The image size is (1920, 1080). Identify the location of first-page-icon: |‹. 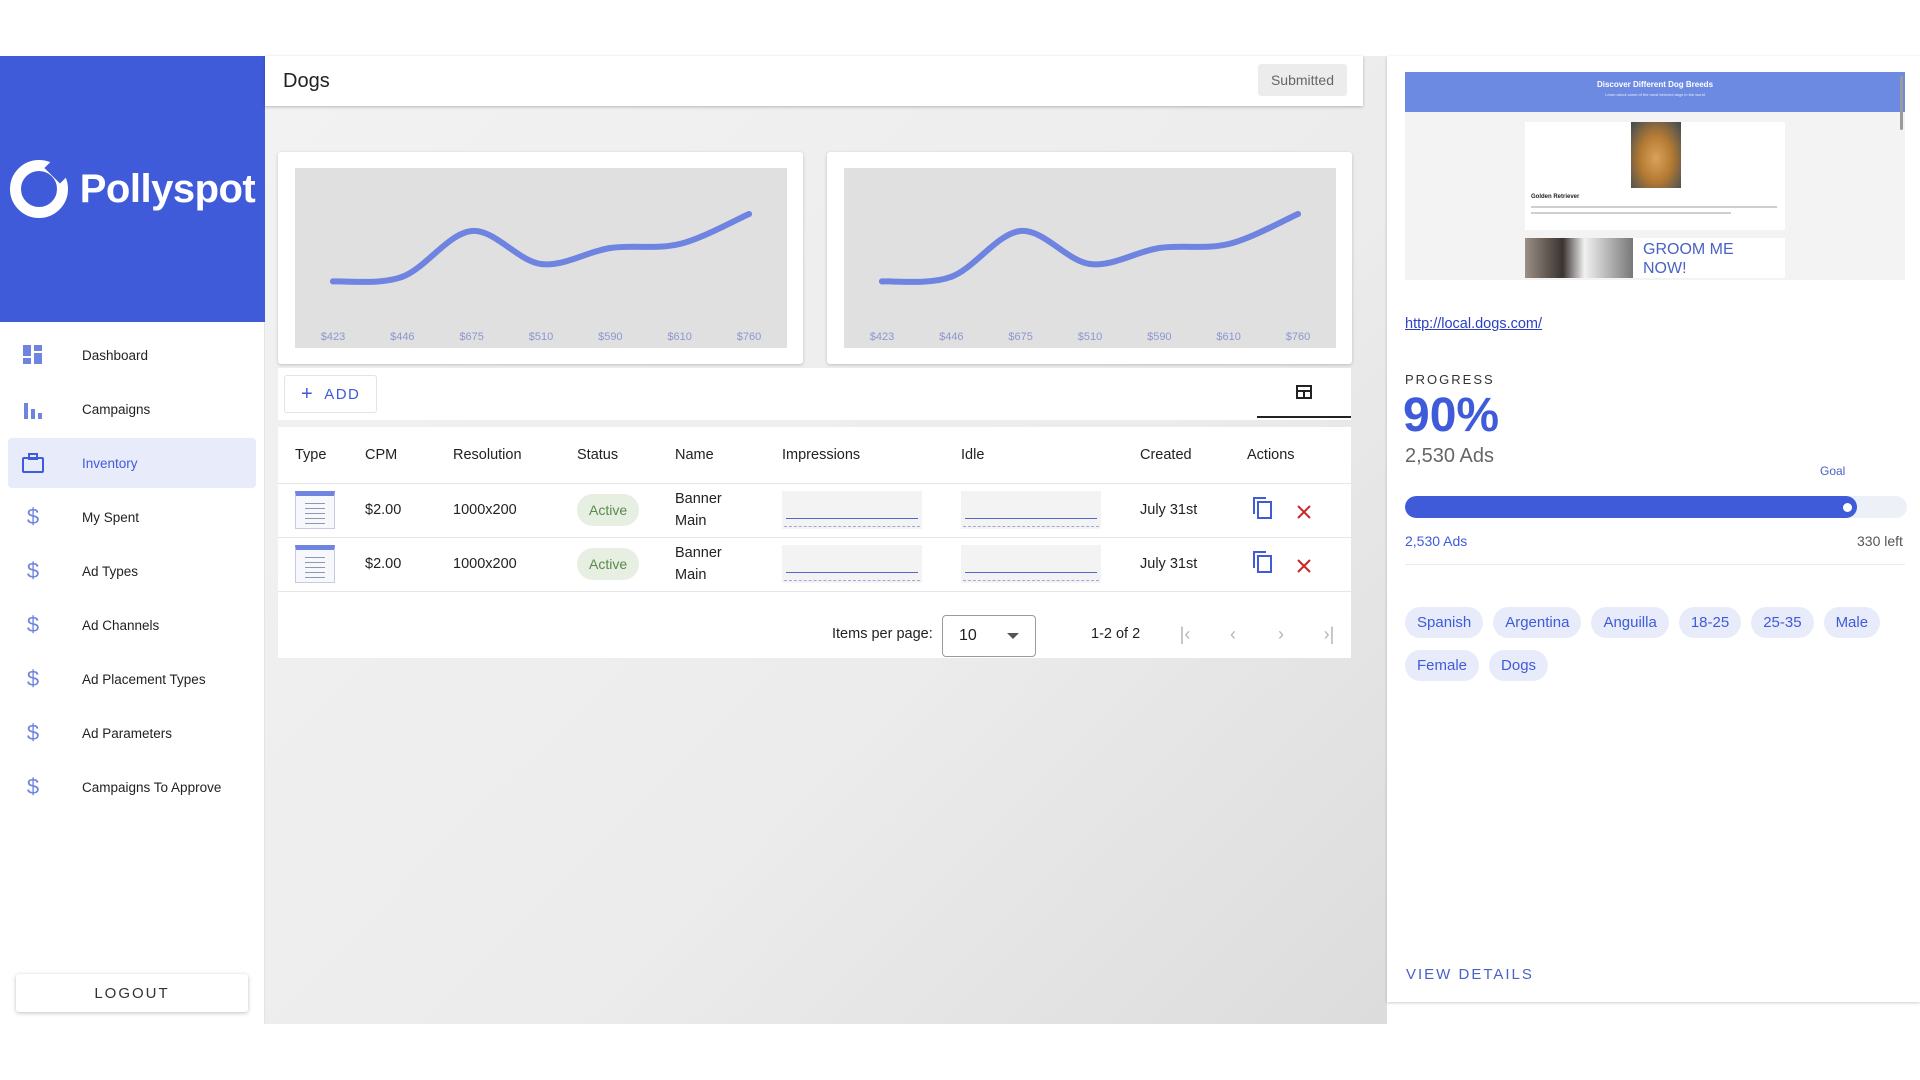
(1185, 634).